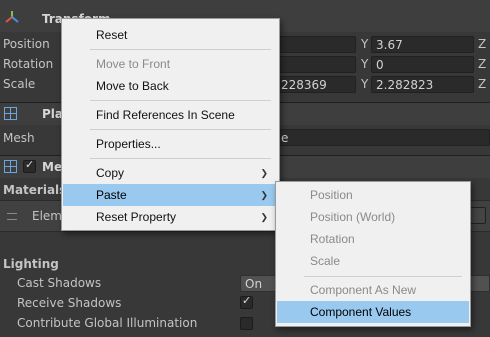 The height and width of the screenshot is (337, 490). What do you see at coordinates (316, 44) in the screenshot?
I see `position-x-field` at bounding box center [316, 44].